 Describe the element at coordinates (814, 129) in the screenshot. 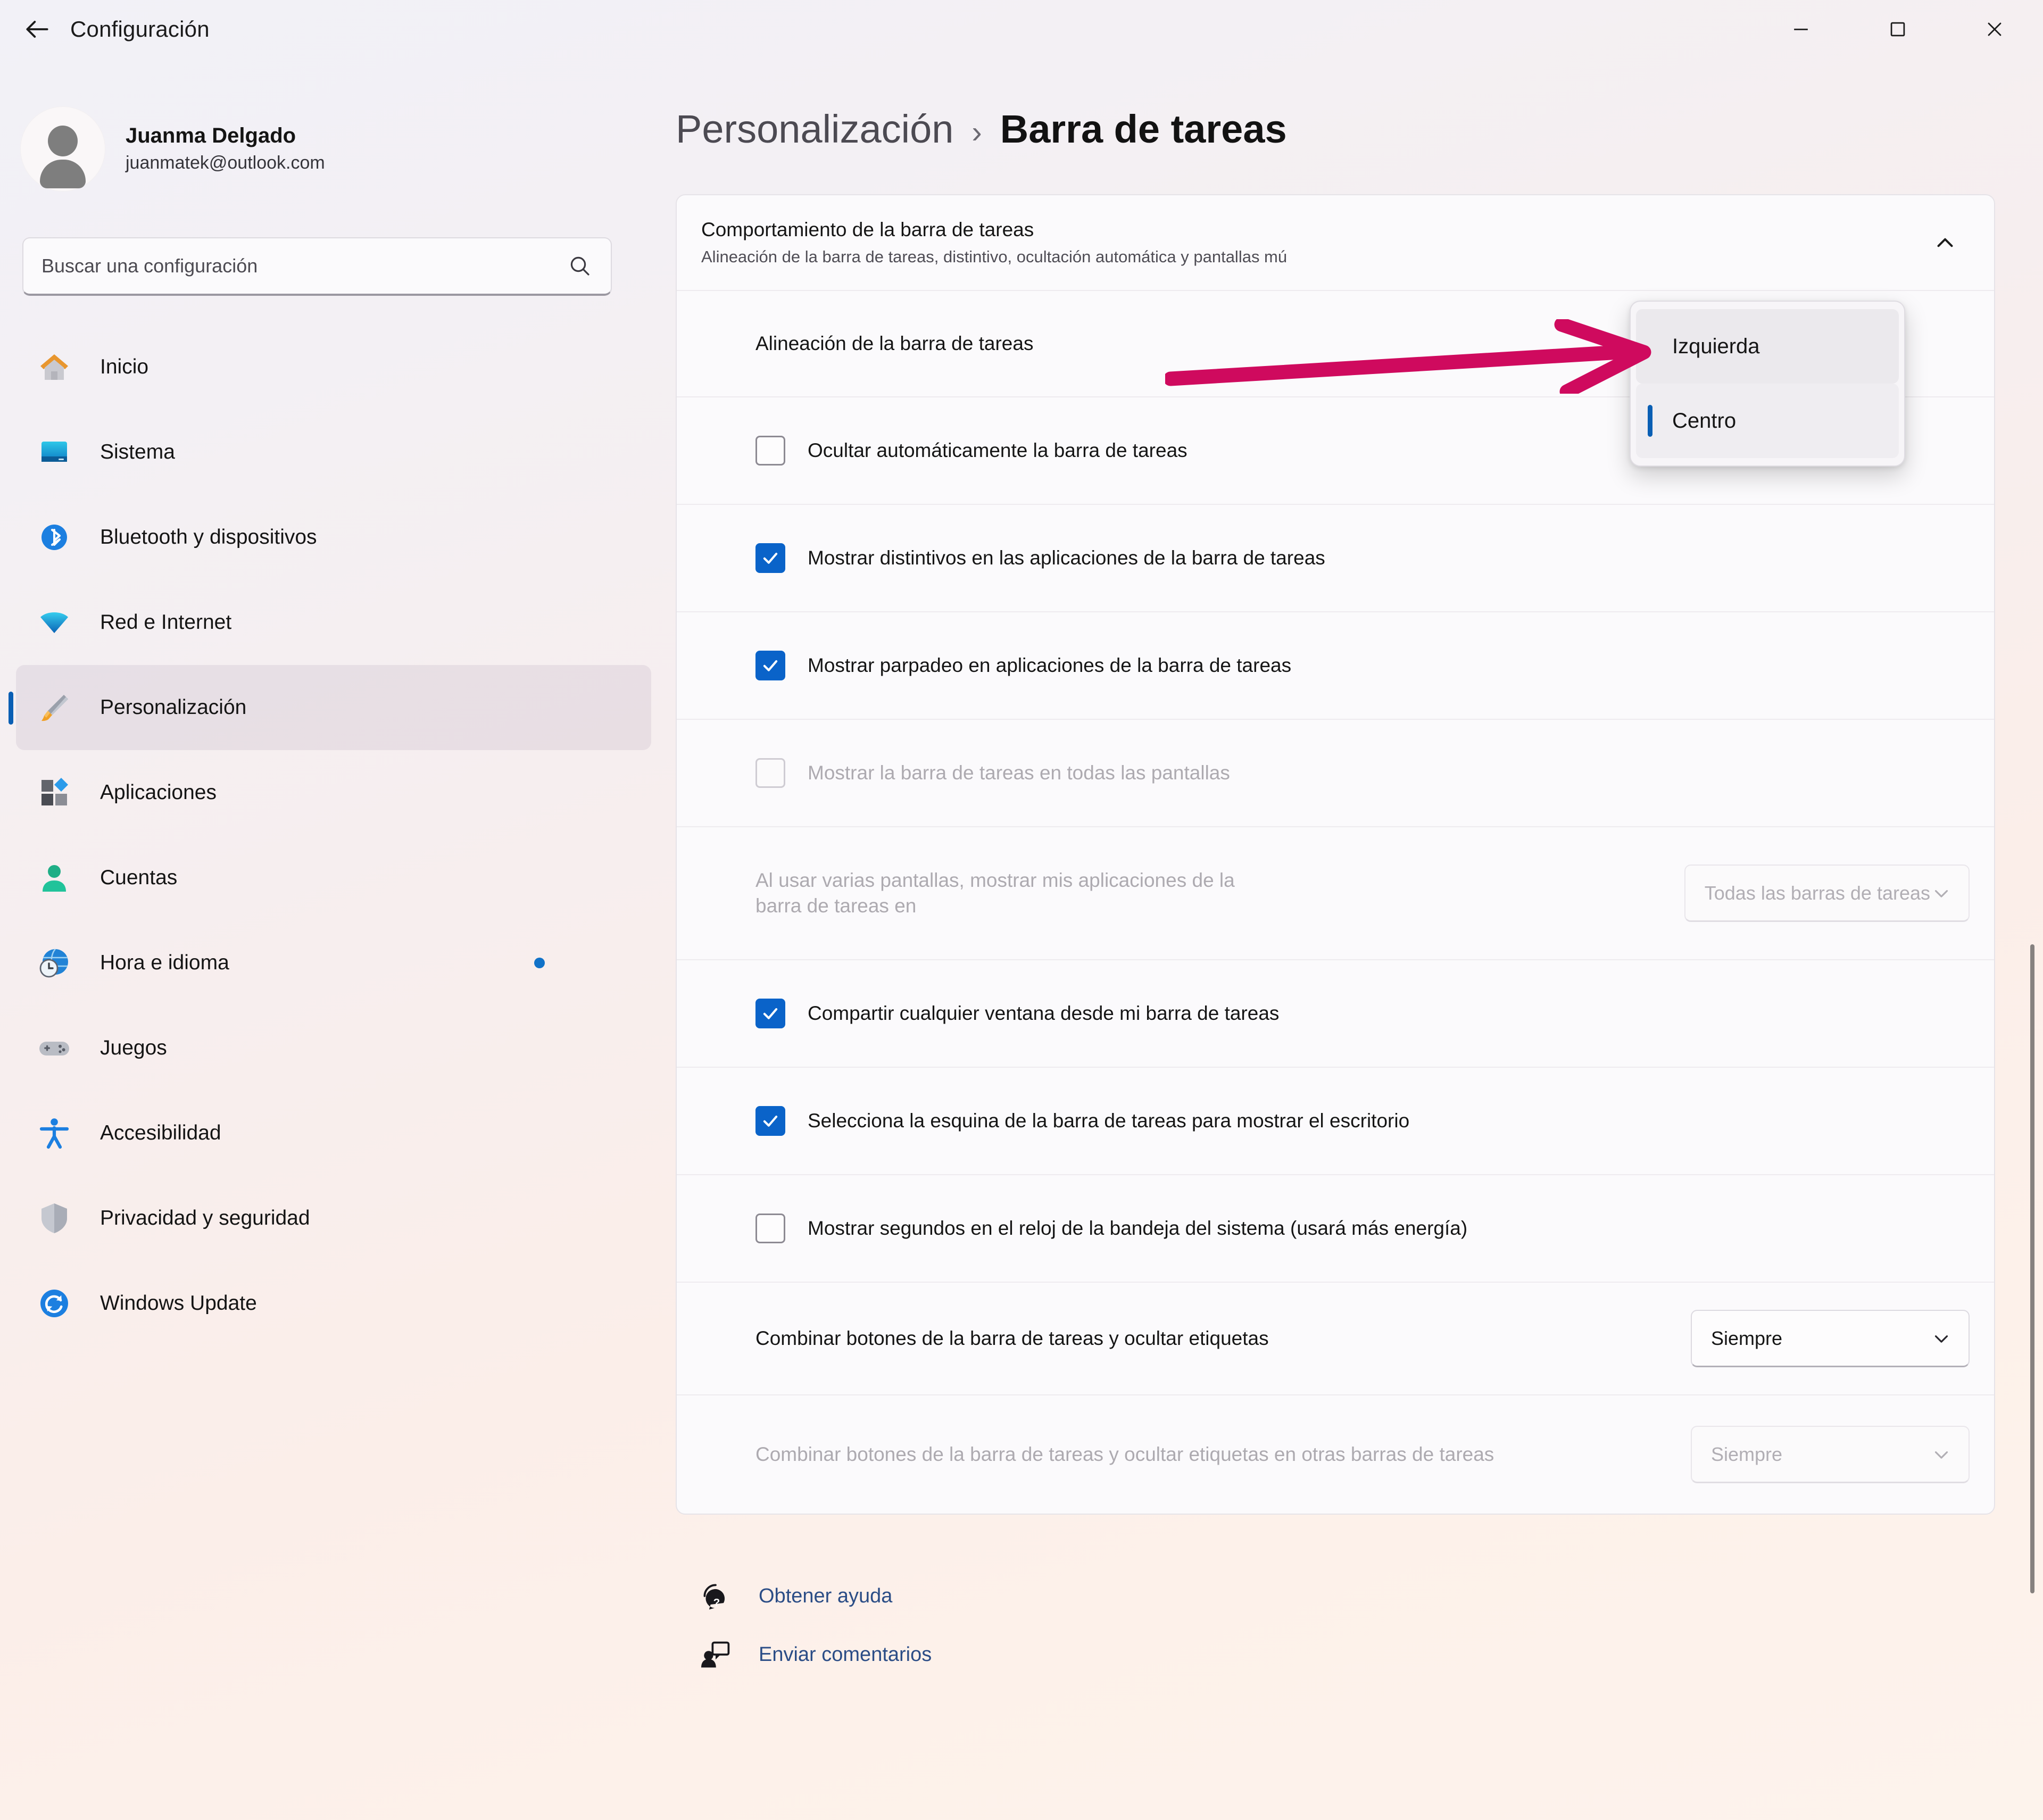

I see `breadcrumb-parent: Personalización` at that location.